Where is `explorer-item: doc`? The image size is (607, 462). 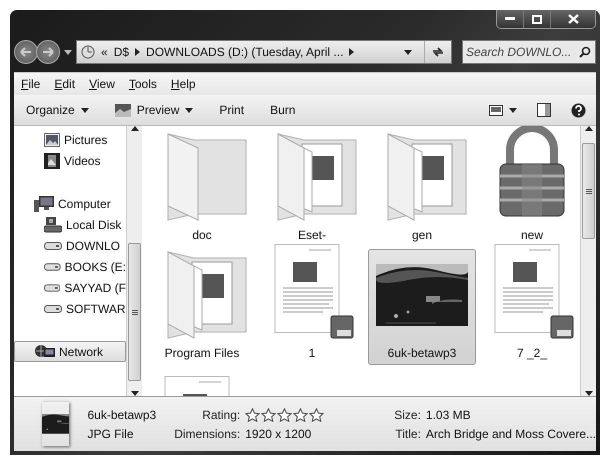
explorer-item: doc is located at coordinates (202, 189).